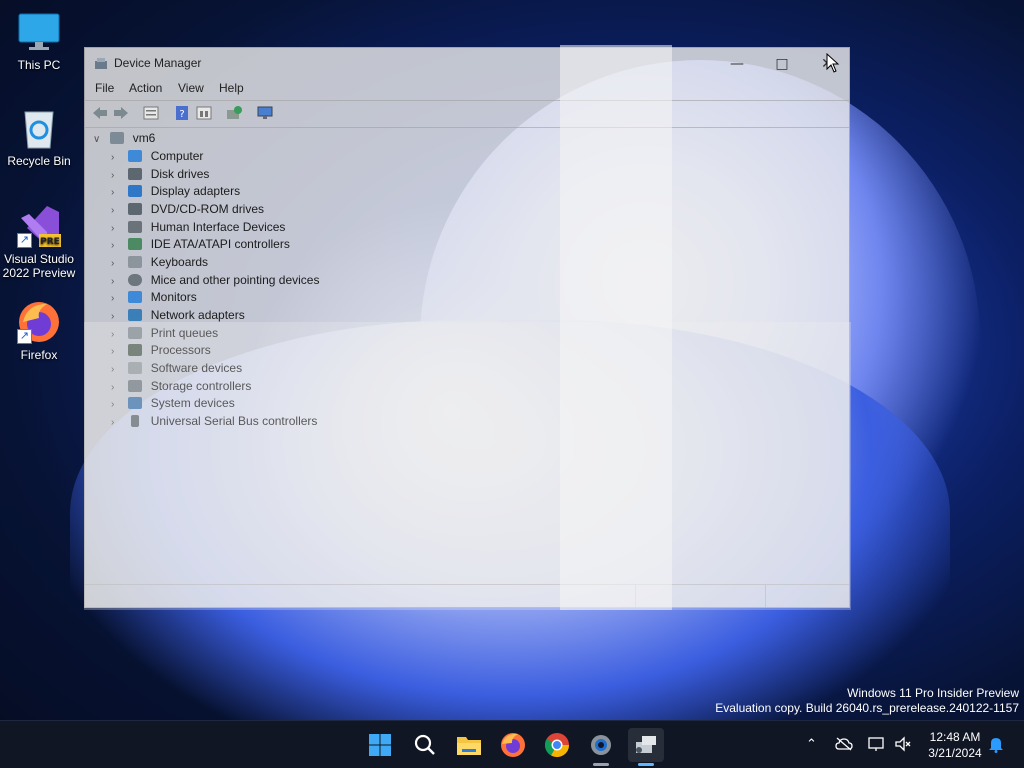  What do you see at coordinates (179, 262) in the screenshot?
I see `tree-item-label: Keyboards` at bounding box center [179, 262].